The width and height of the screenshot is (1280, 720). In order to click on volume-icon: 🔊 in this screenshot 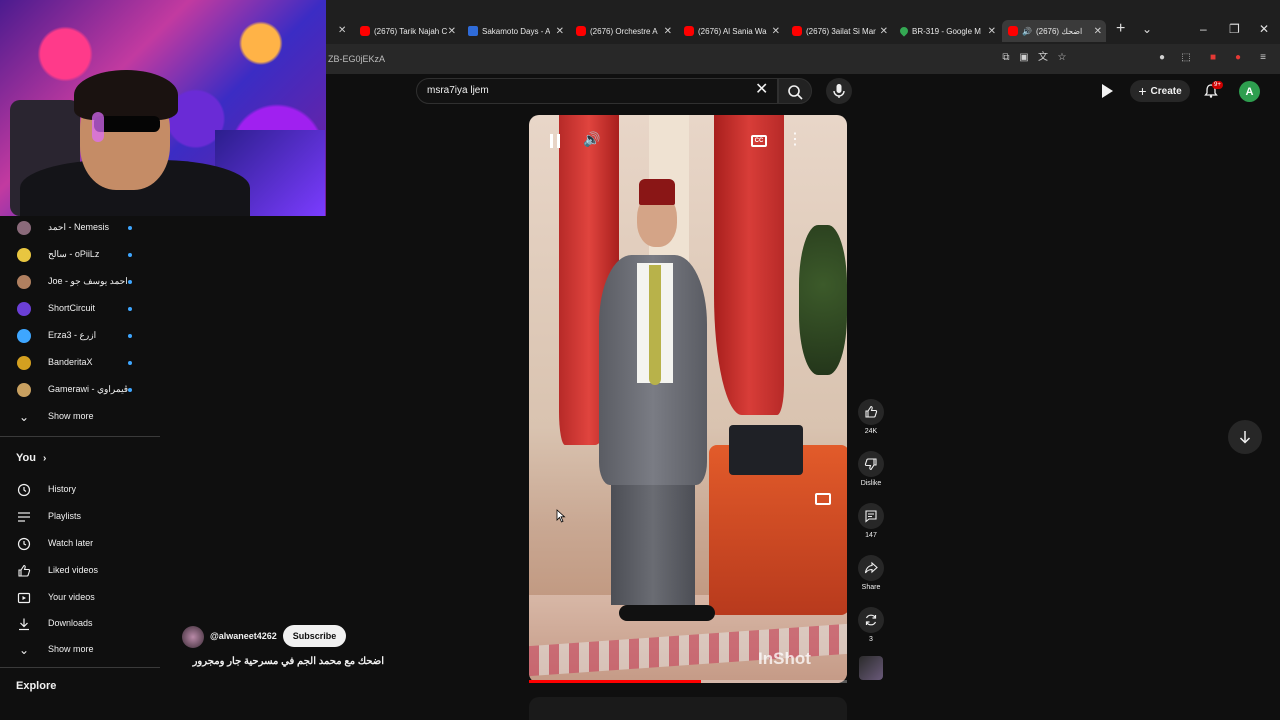, I will do `click(591, 139)`.